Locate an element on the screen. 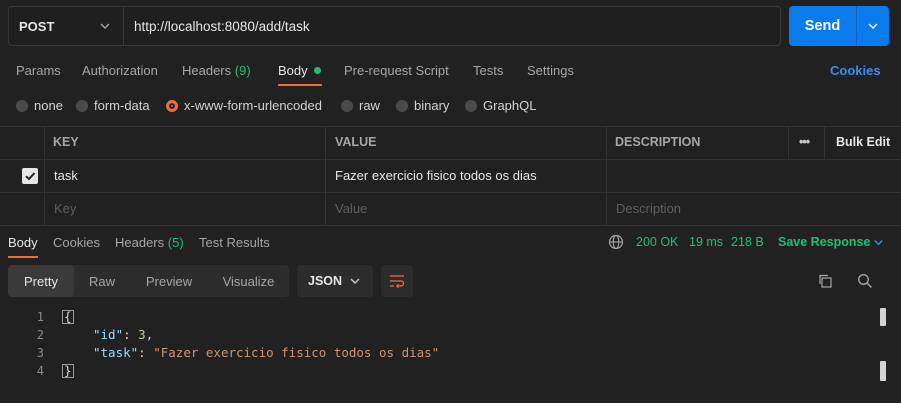 This screenshot has width=901, height=403. view-mode-pretty: Pretty is located at coordinates (41, 281).